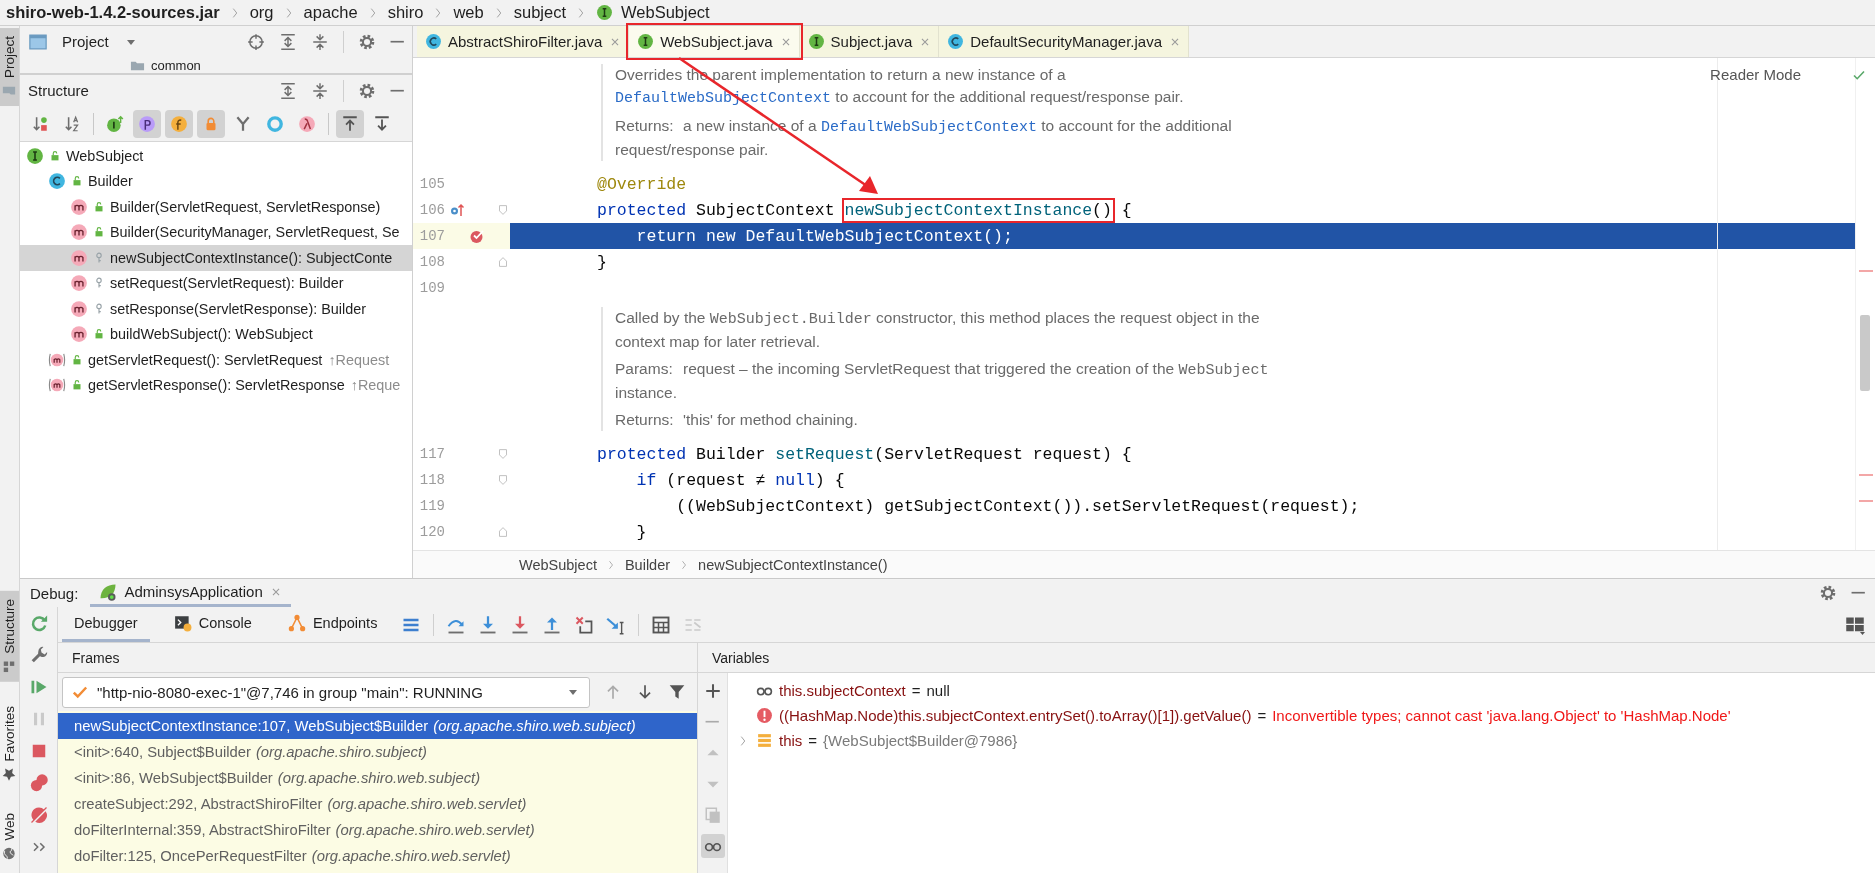 This screenshot has height=873, width=1875. What do you see at coordinates (106, 624) in the screenshot?
I see `debugger-tab: Debugger` at bounding box center [106, 624].